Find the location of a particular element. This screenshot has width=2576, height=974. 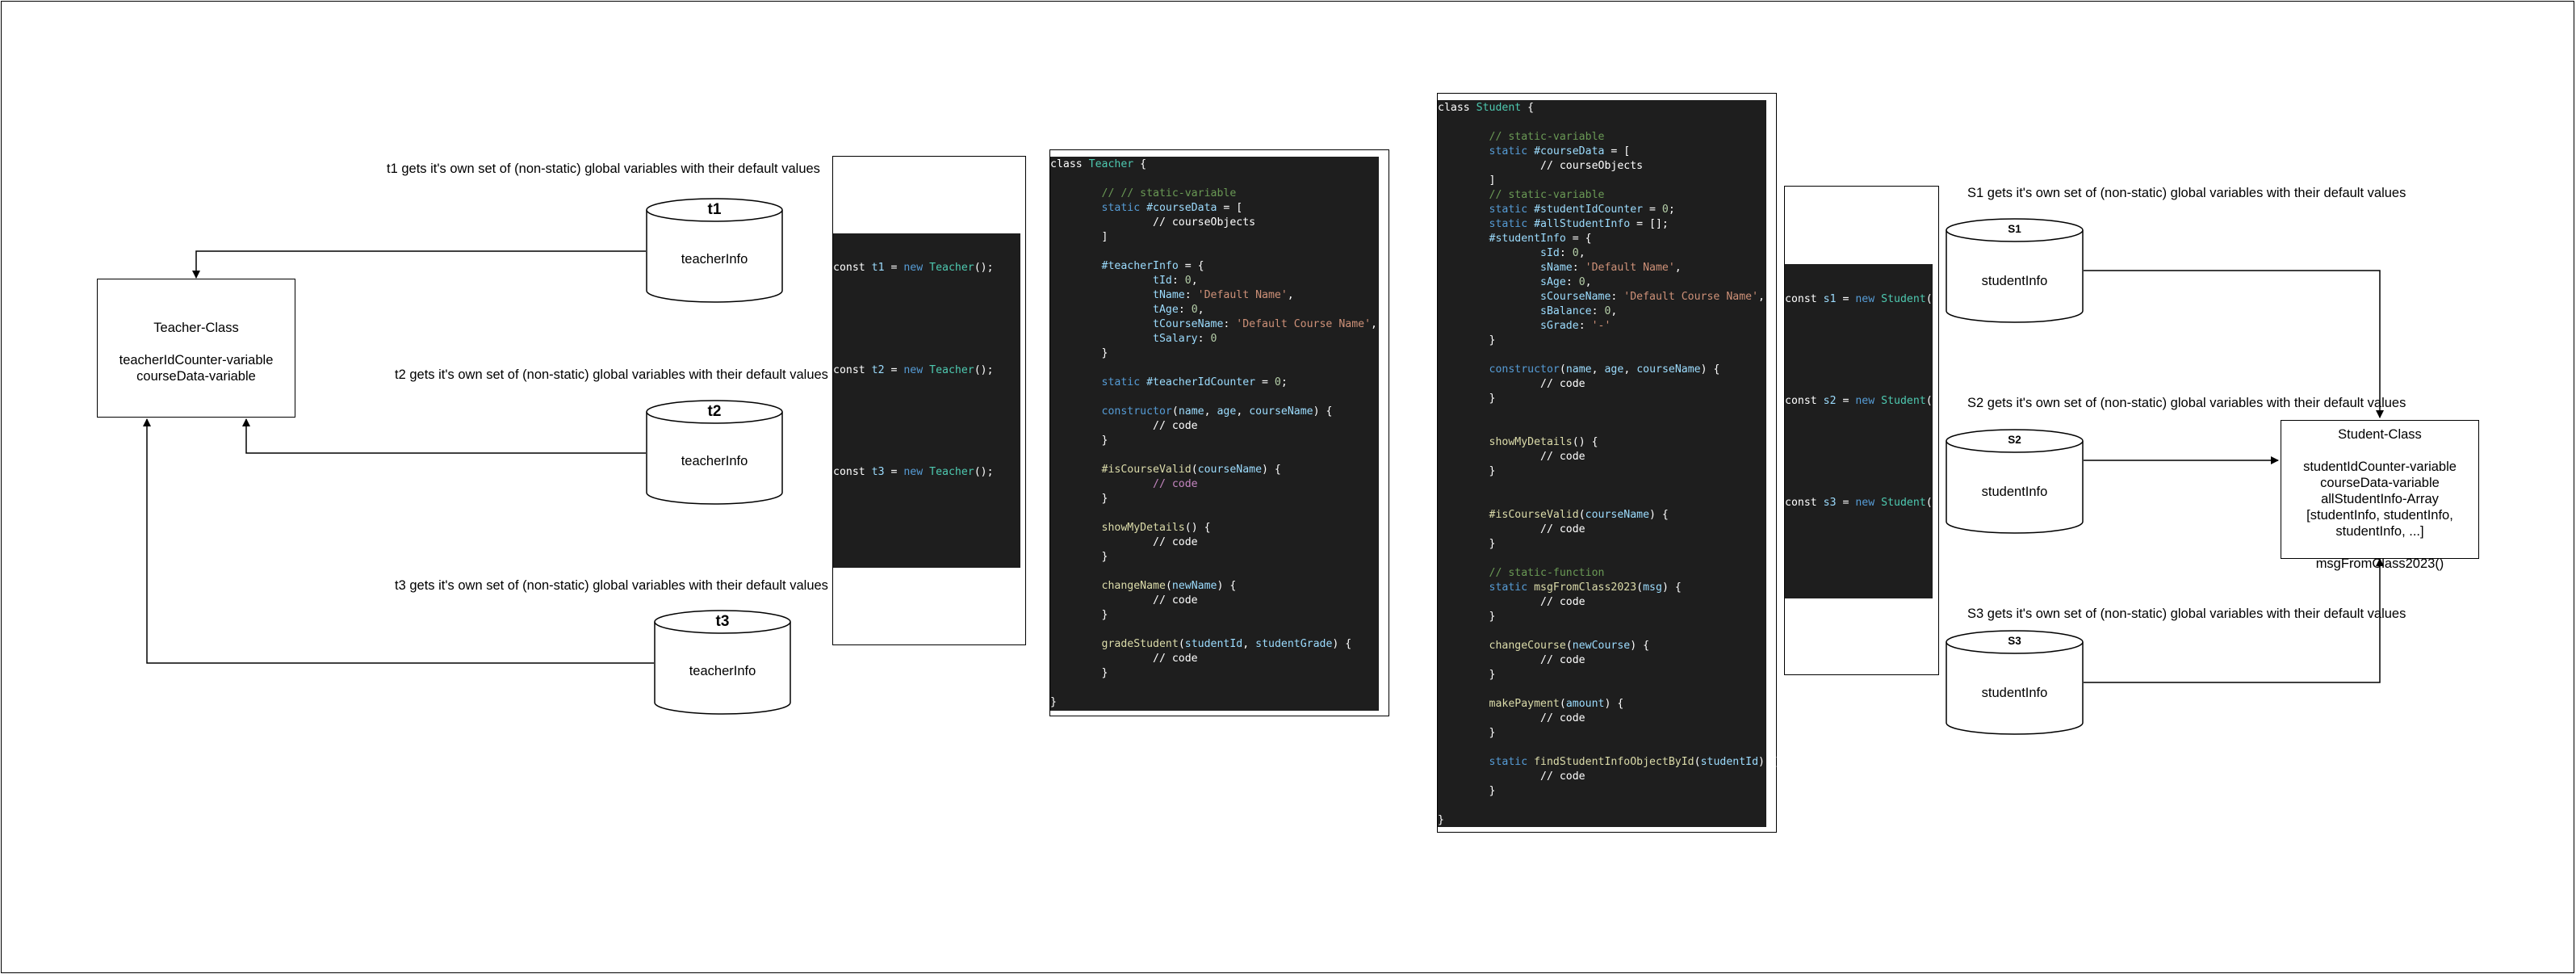

student-class-name: Student is located at coordinates (1499, 108).